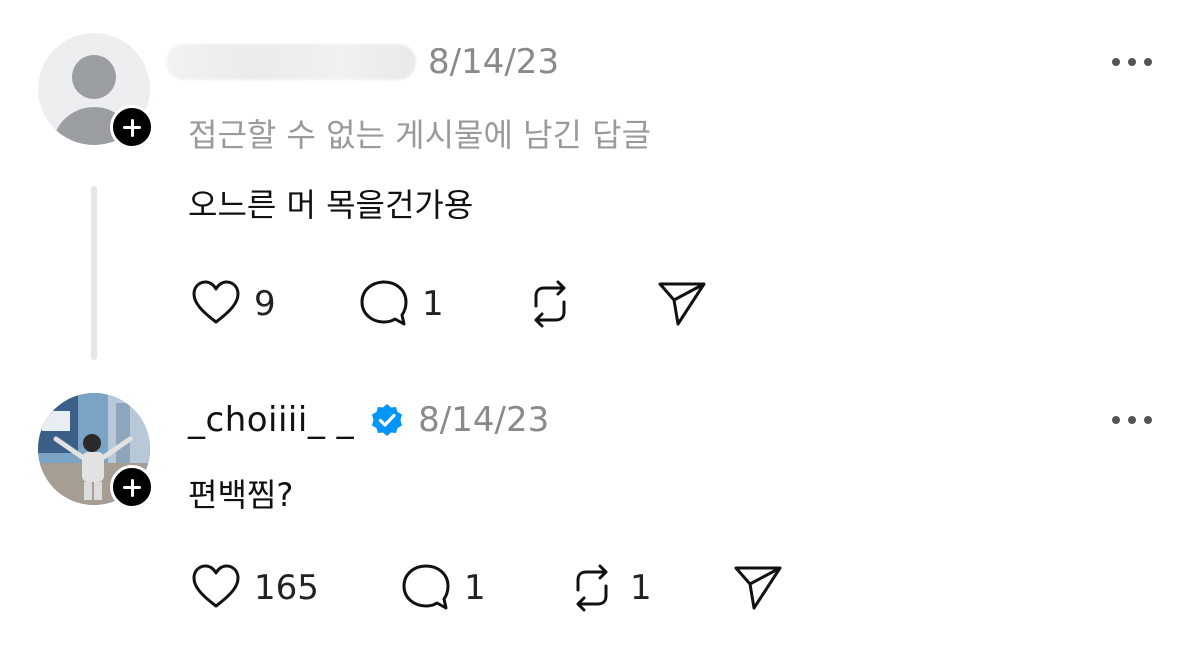 This screenshot has width=1200, height=648. I want to click on post-actions: 165 1 1, so click(487, 588).